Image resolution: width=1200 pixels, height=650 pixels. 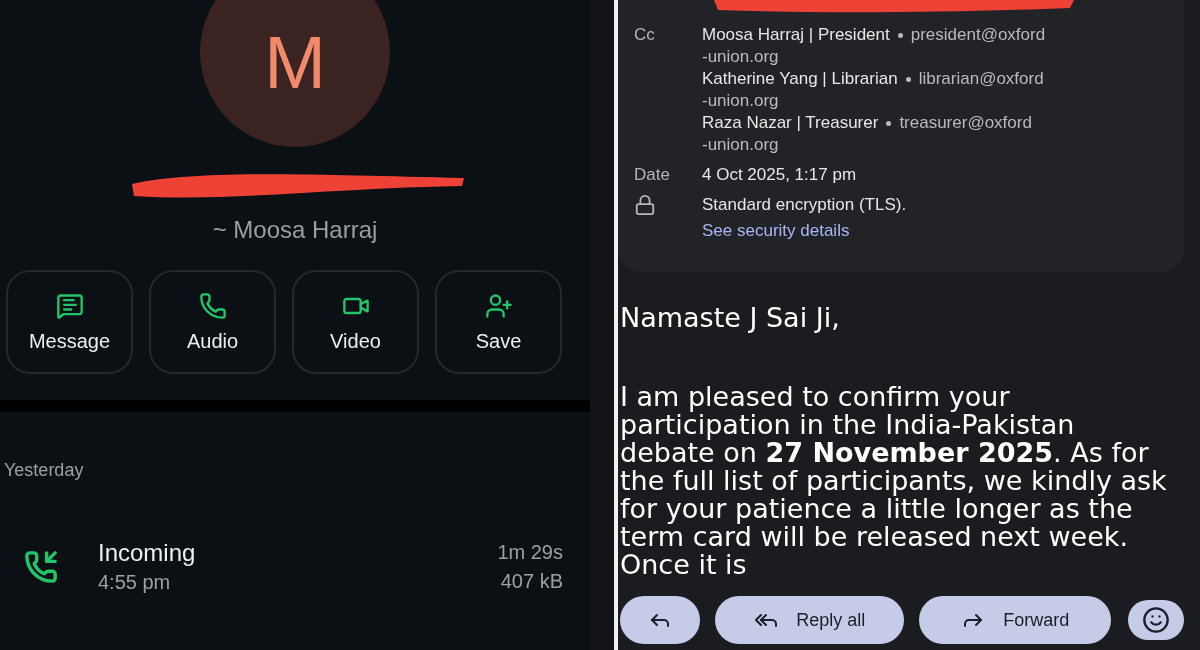 I want to click on contact-action-button: Message, so click(x=69, y=322).